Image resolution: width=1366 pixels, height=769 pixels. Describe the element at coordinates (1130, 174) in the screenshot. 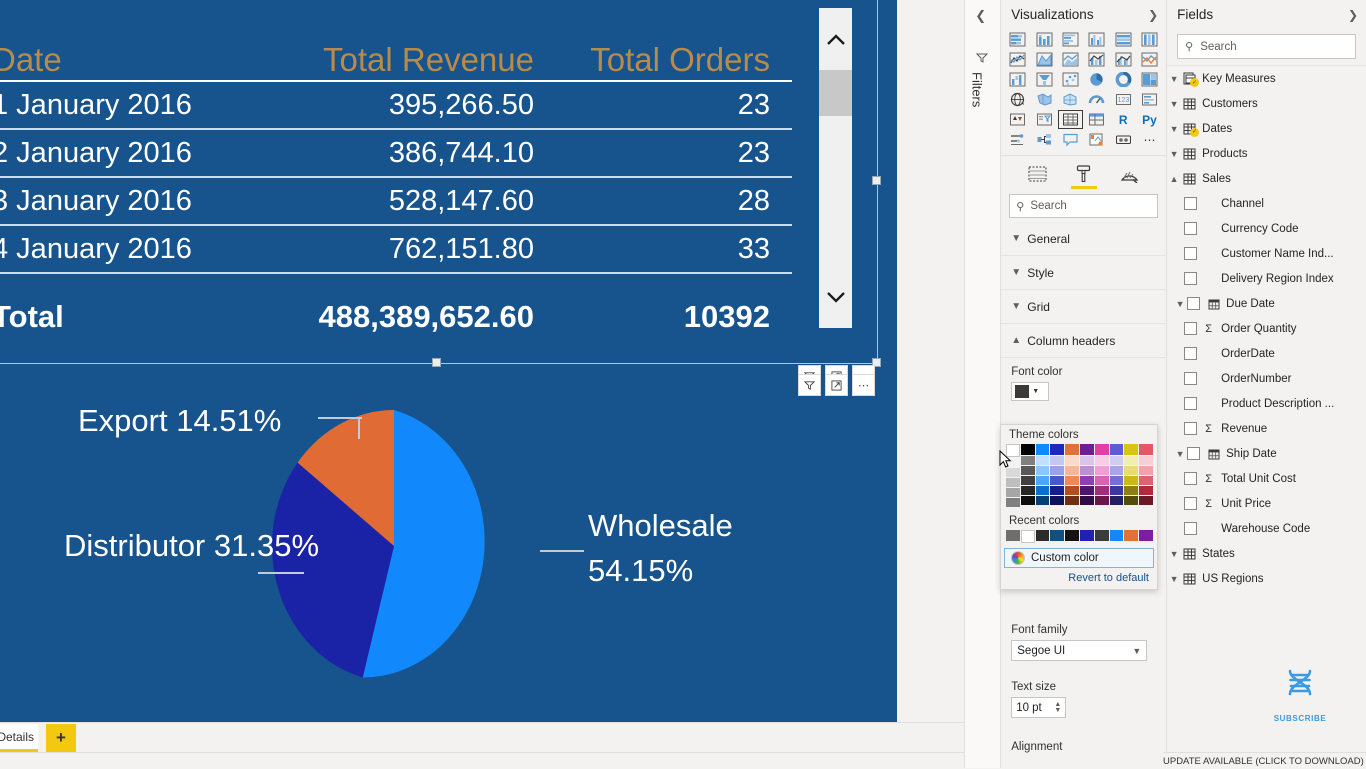

I see `tab-analytics` at that location.